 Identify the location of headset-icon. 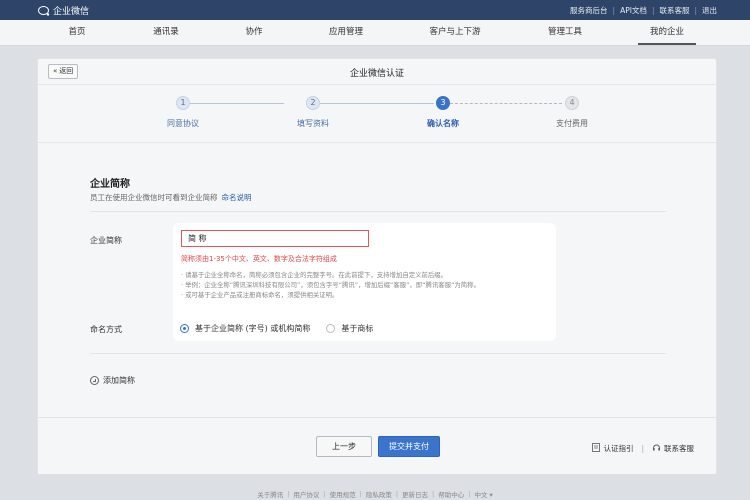
(656, 448).